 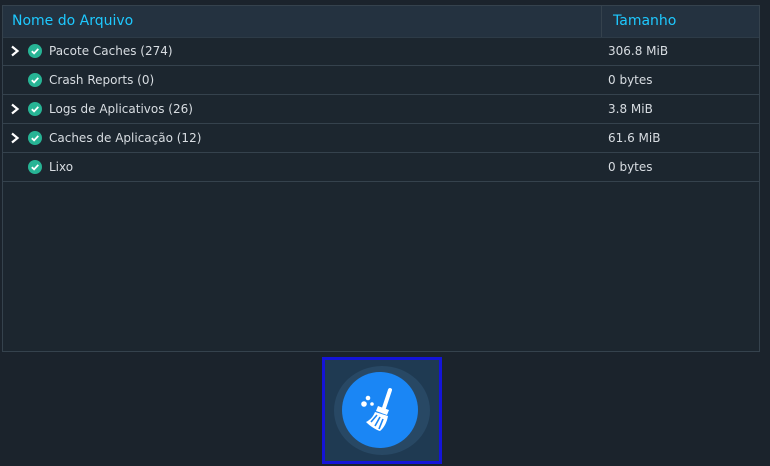 I want to click on row-size: 3.8 MiB, so click(x=630, y=109).